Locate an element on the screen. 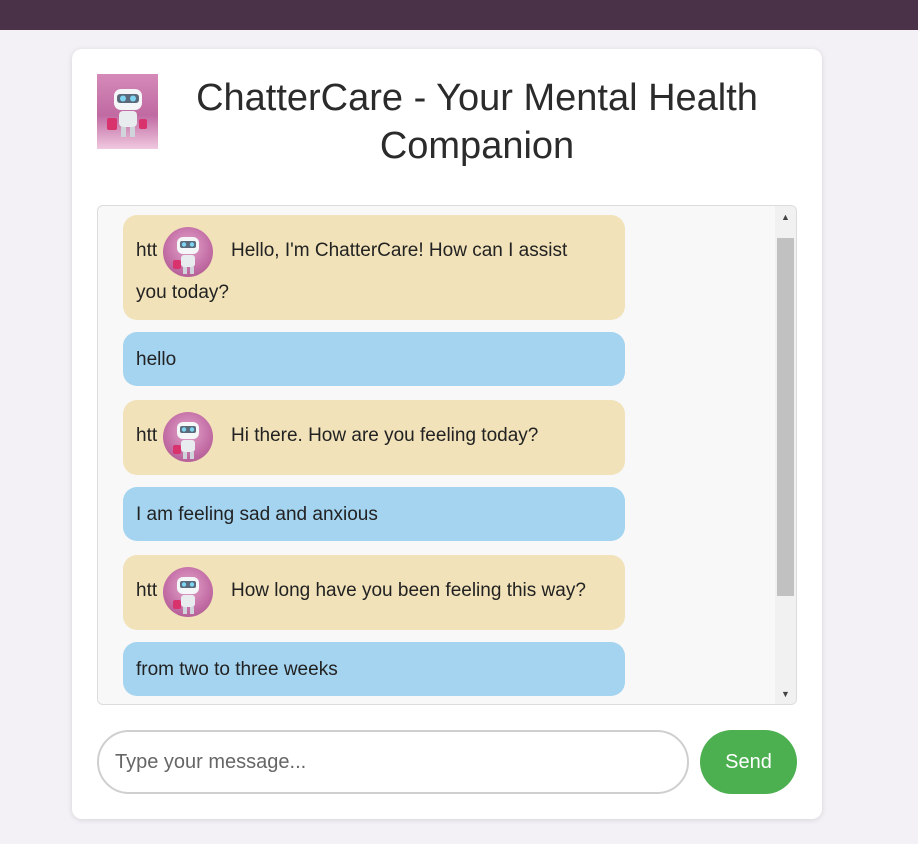 Image resolution: width=918 pixels, height=844 pixels. message-text: Hi there. How are you feeling today? is located at coordinates (385, 435).